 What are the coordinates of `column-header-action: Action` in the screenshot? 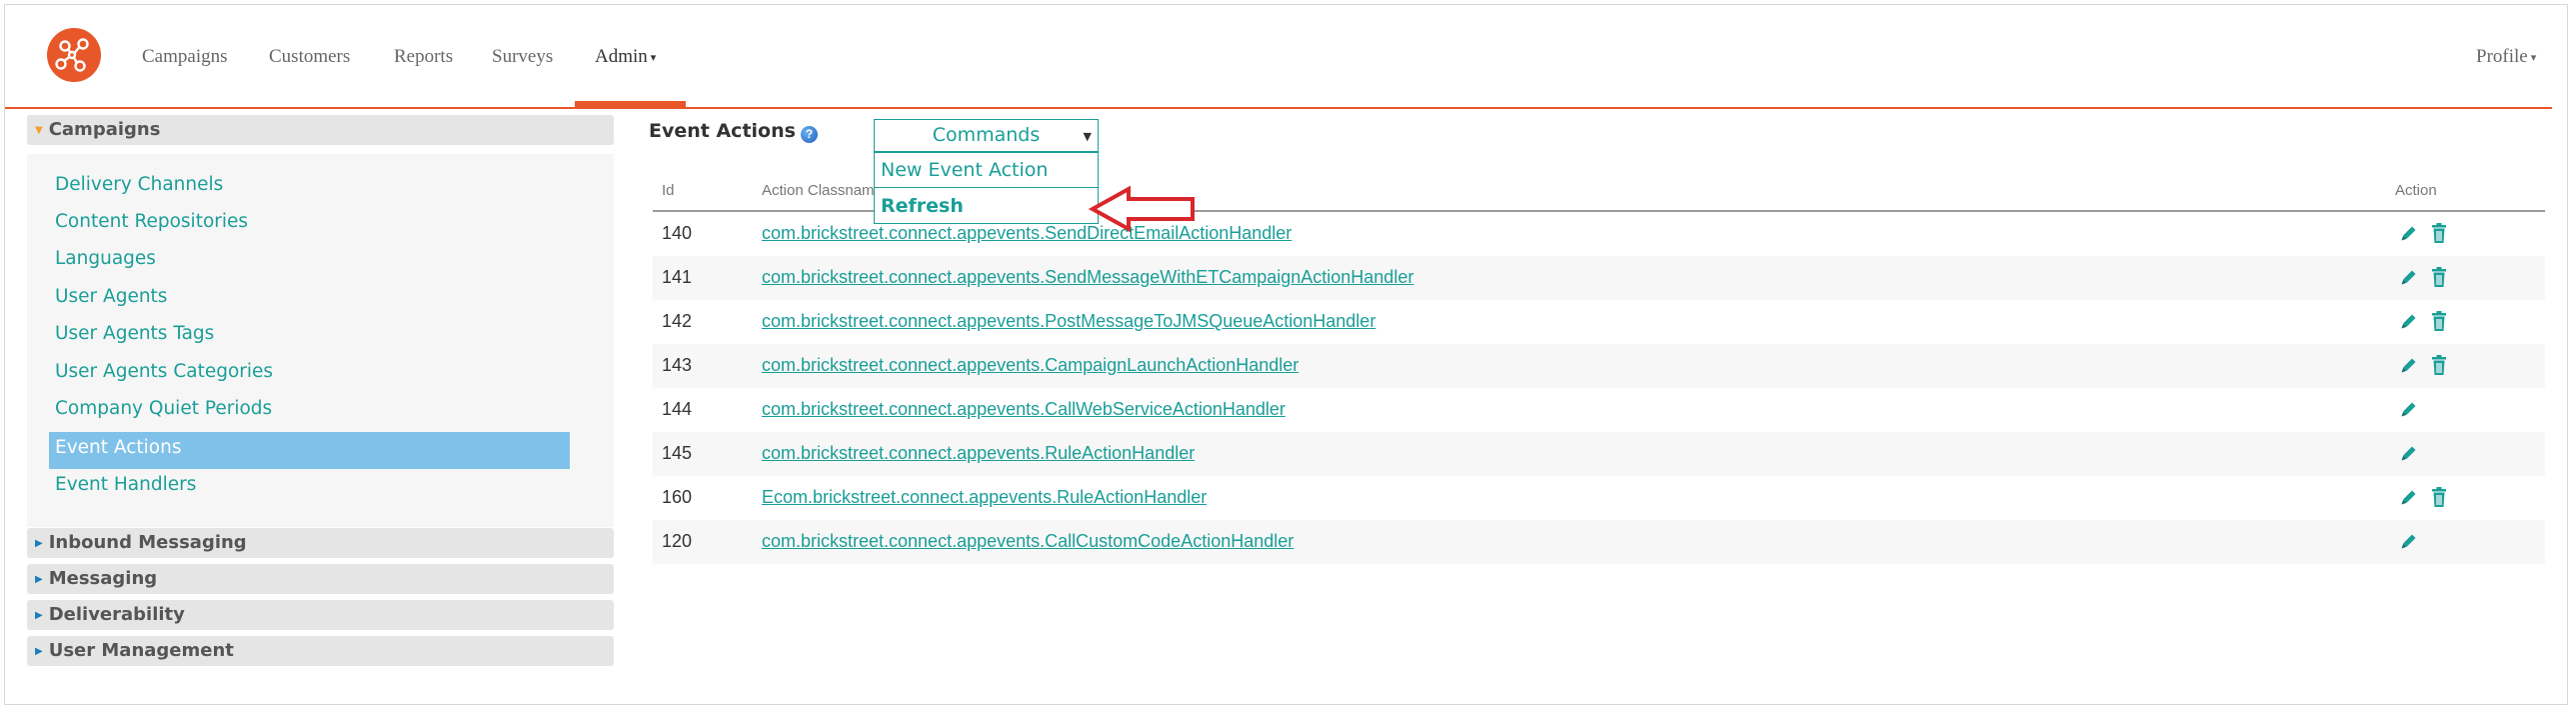 It's located at (2416, 190).